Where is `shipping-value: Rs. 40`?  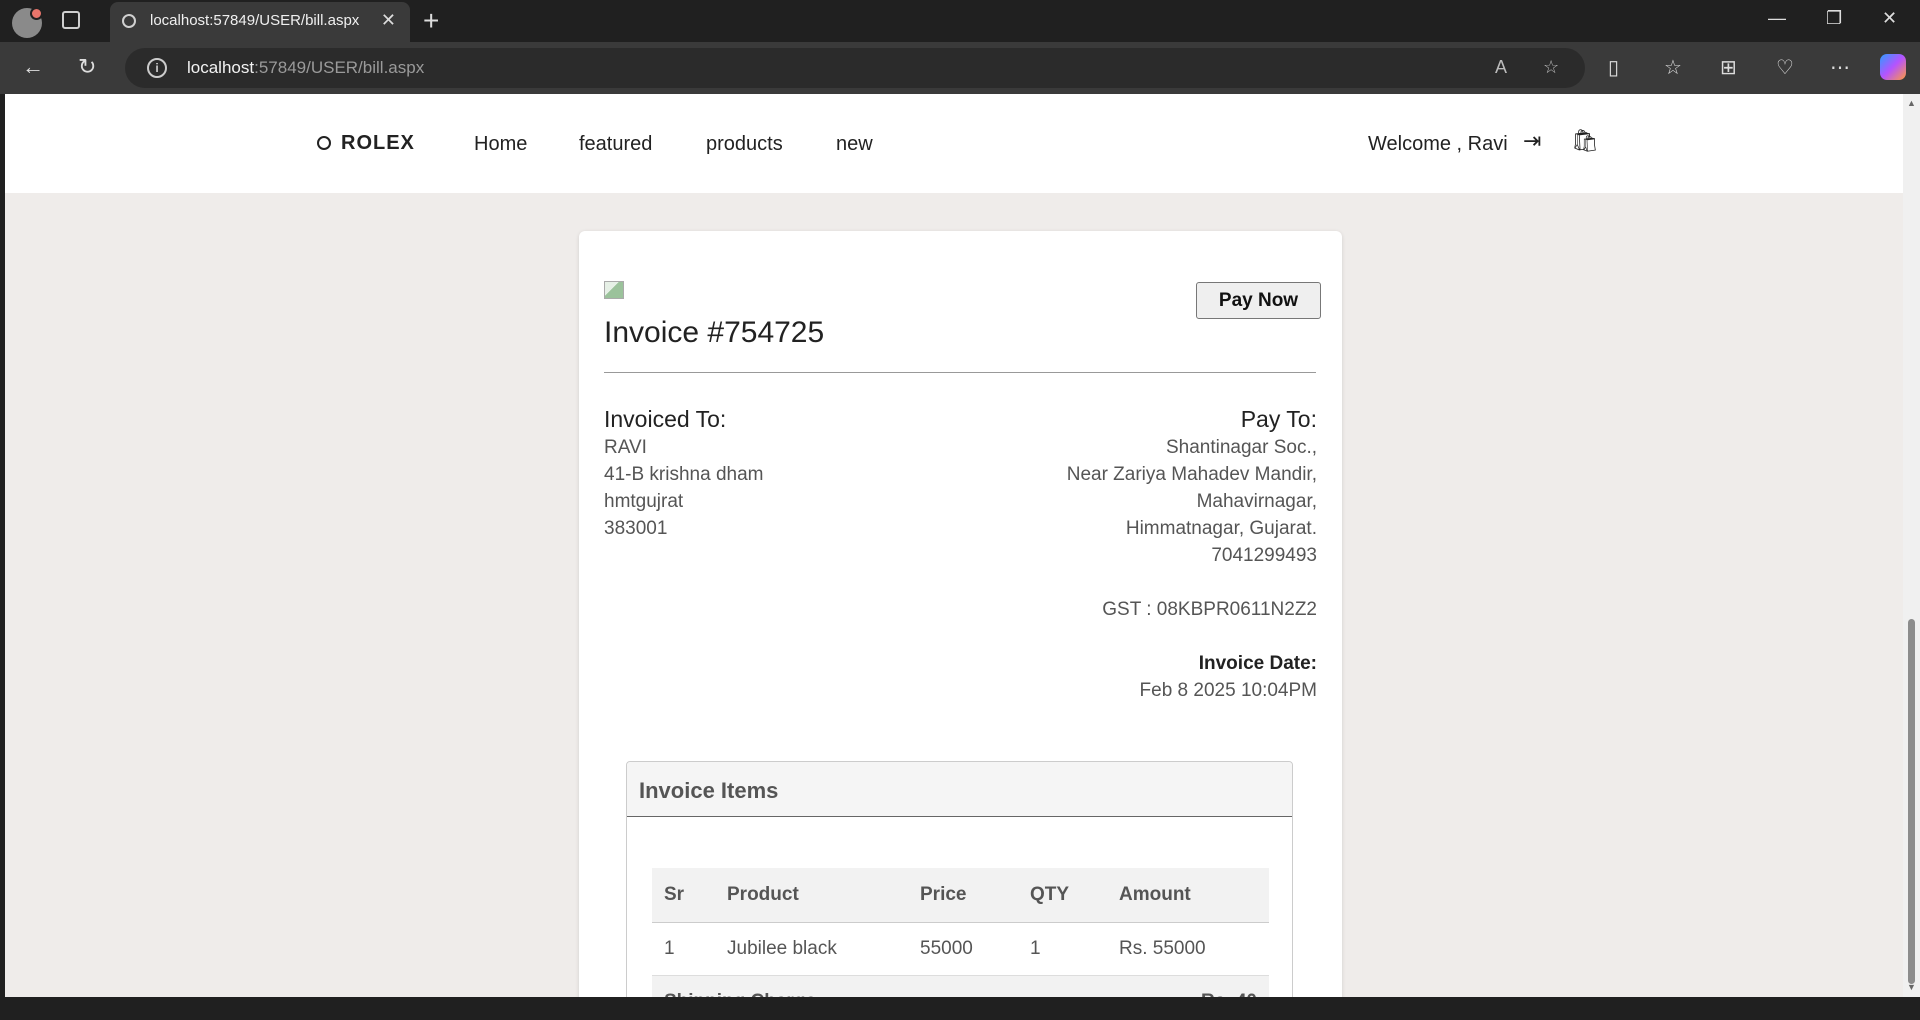 shipping-value: Rs. 40 is located at coordinates (1188, 986).